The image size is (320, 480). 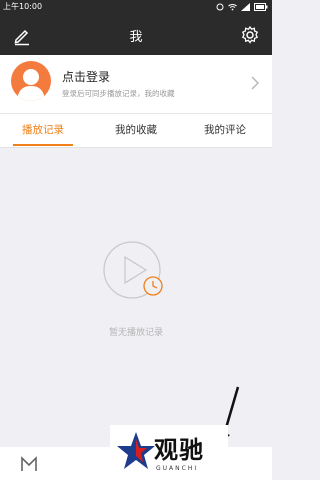 What do you see at coordinates (136, 7) in the screenshot?
I see `status-bar: 上午10:00` at bounding box center [136, 7].